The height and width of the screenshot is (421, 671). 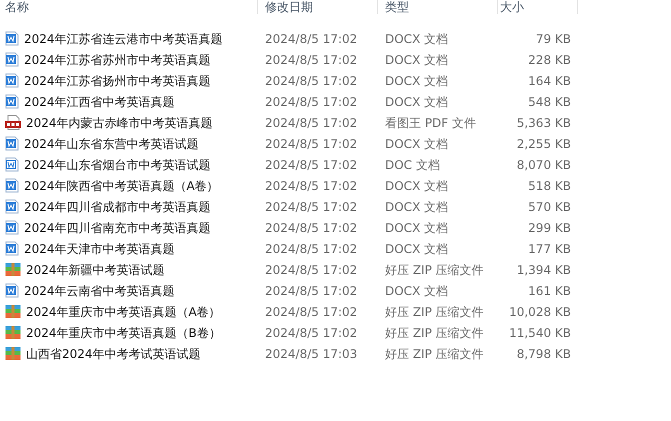 I want to click on modified-date: 2024/8/5 17:03, so click(x=311, y=353).